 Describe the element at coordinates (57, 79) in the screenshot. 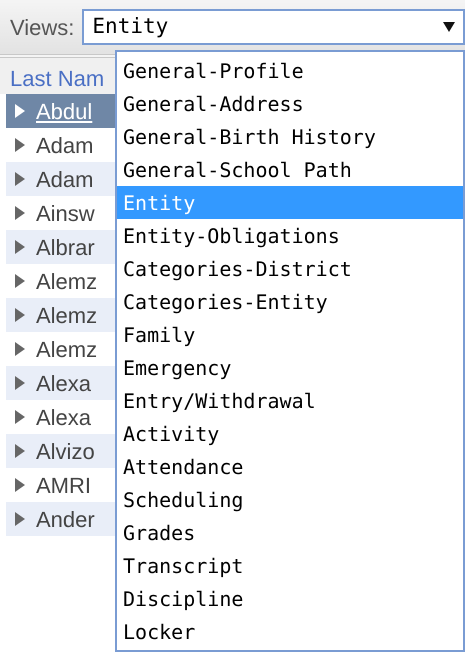

I see `column-header: Last Nam` at that location.